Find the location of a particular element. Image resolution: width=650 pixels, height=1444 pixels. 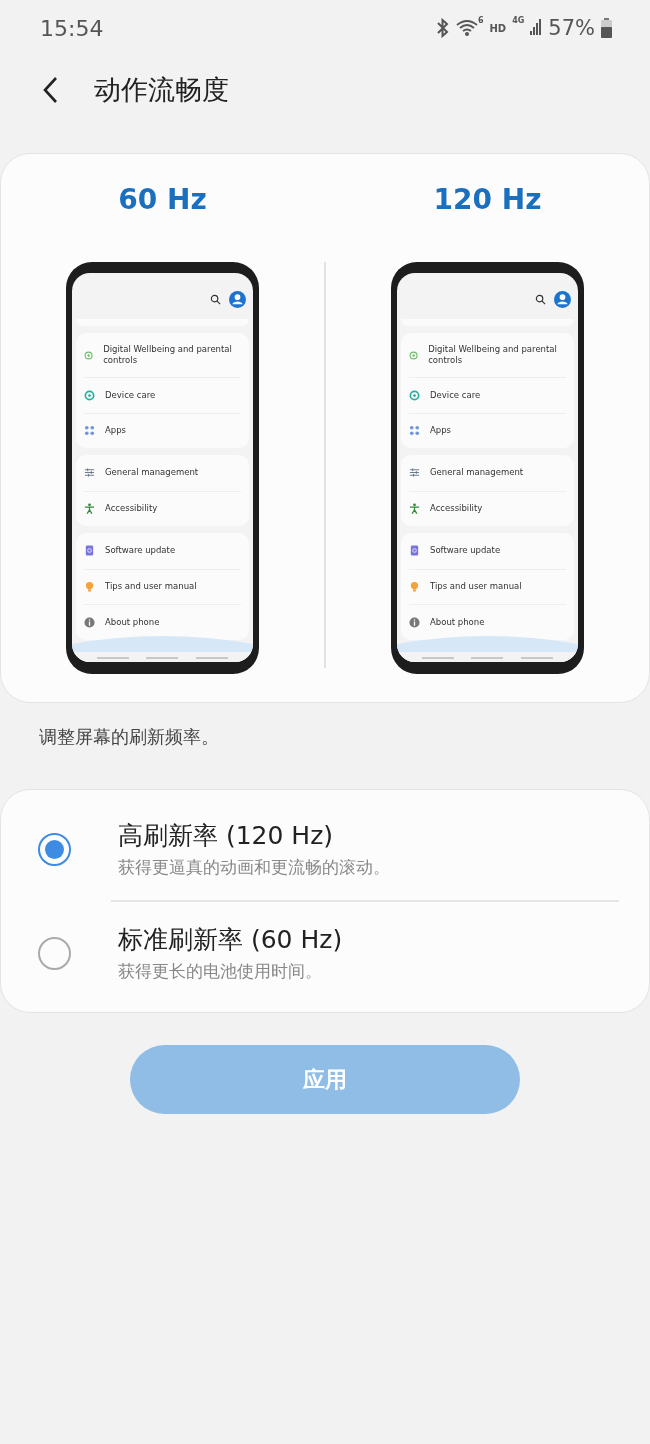

network-label: 4G is located at coordinates (518, 20).